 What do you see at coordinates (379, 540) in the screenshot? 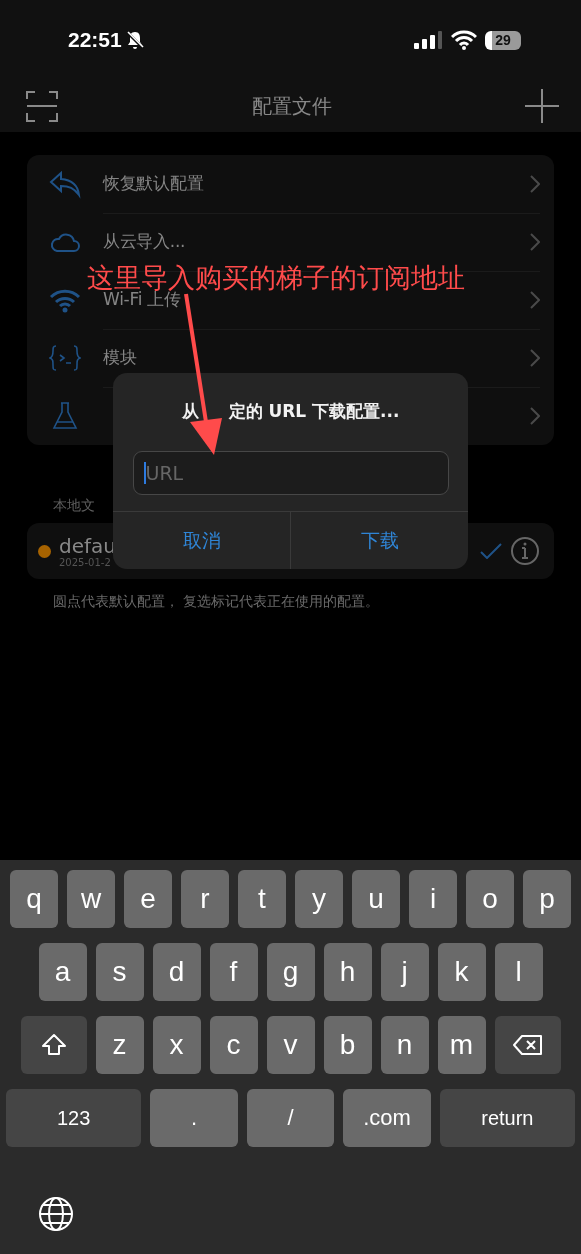
I see `download-button: 下载` at bounding box center [379, 540].